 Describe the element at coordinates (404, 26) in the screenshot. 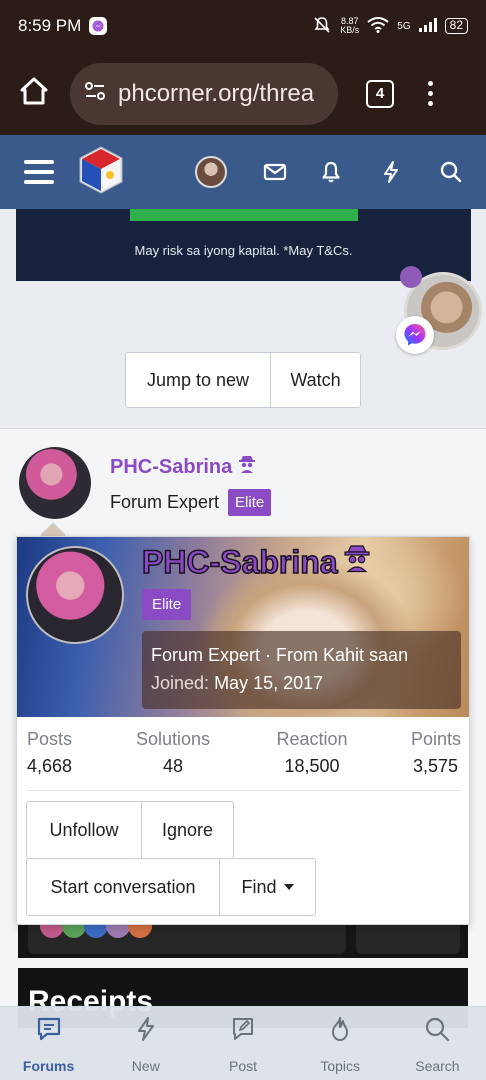

I see `network-type: 5G` at that location.